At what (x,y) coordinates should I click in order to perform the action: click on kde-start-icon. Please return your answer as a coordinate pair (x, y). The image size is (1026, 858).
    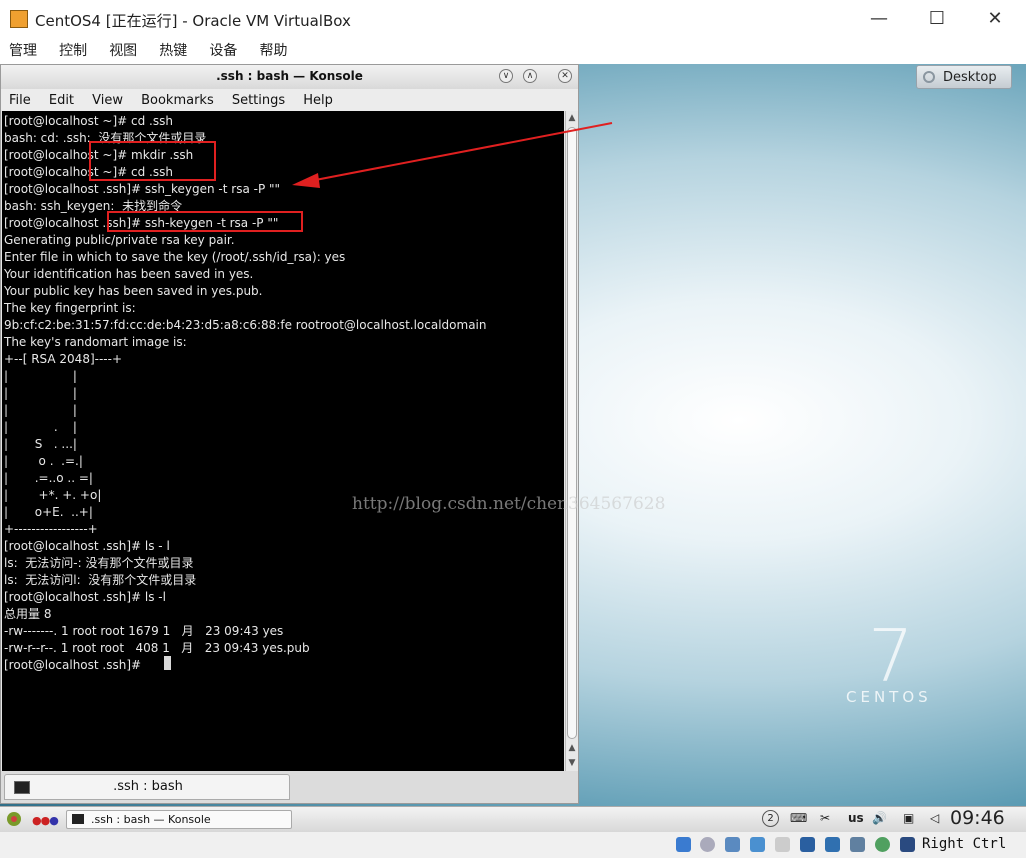
    Looking at the image, I should click on (14, 819).